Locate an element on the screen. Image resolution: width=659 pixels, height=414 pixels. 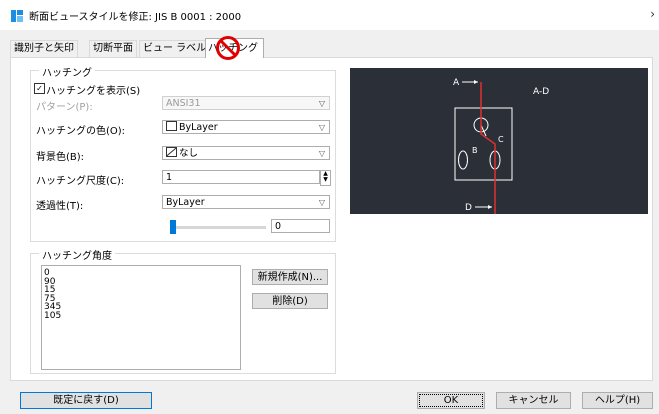
hatch-angles-list: 0 90 15 75 345 105 is located at coordinates (141, 317).